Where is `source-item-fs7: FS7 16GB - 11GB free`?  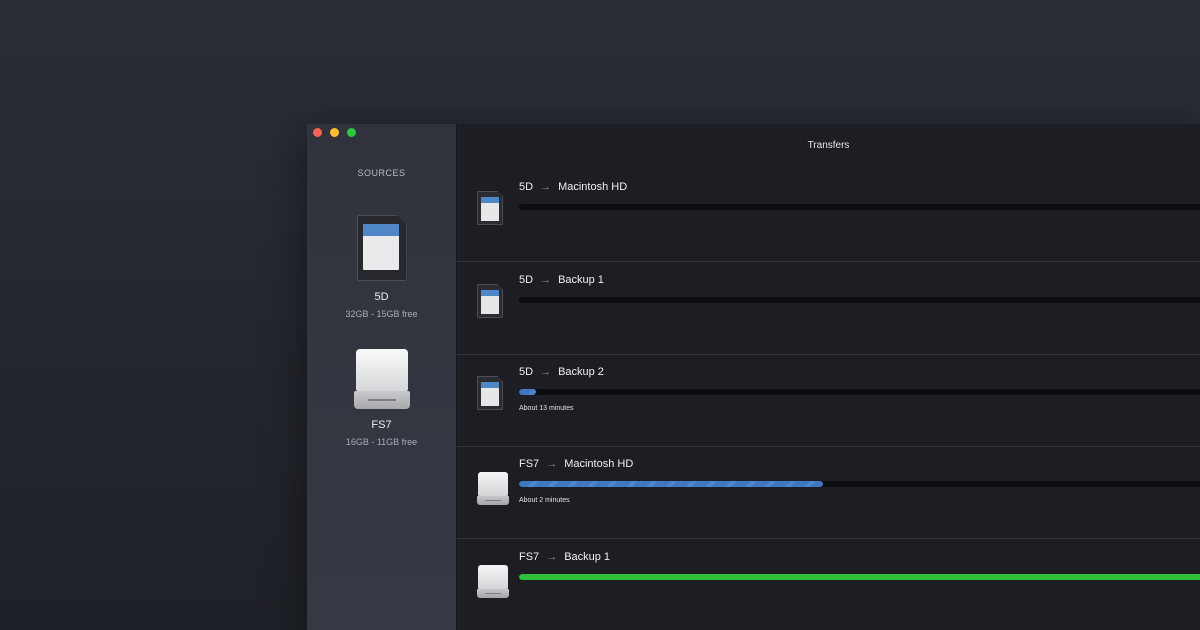 source-item-fs7: FS7 16GB - 11GB free is located at coordinates (381, 398).